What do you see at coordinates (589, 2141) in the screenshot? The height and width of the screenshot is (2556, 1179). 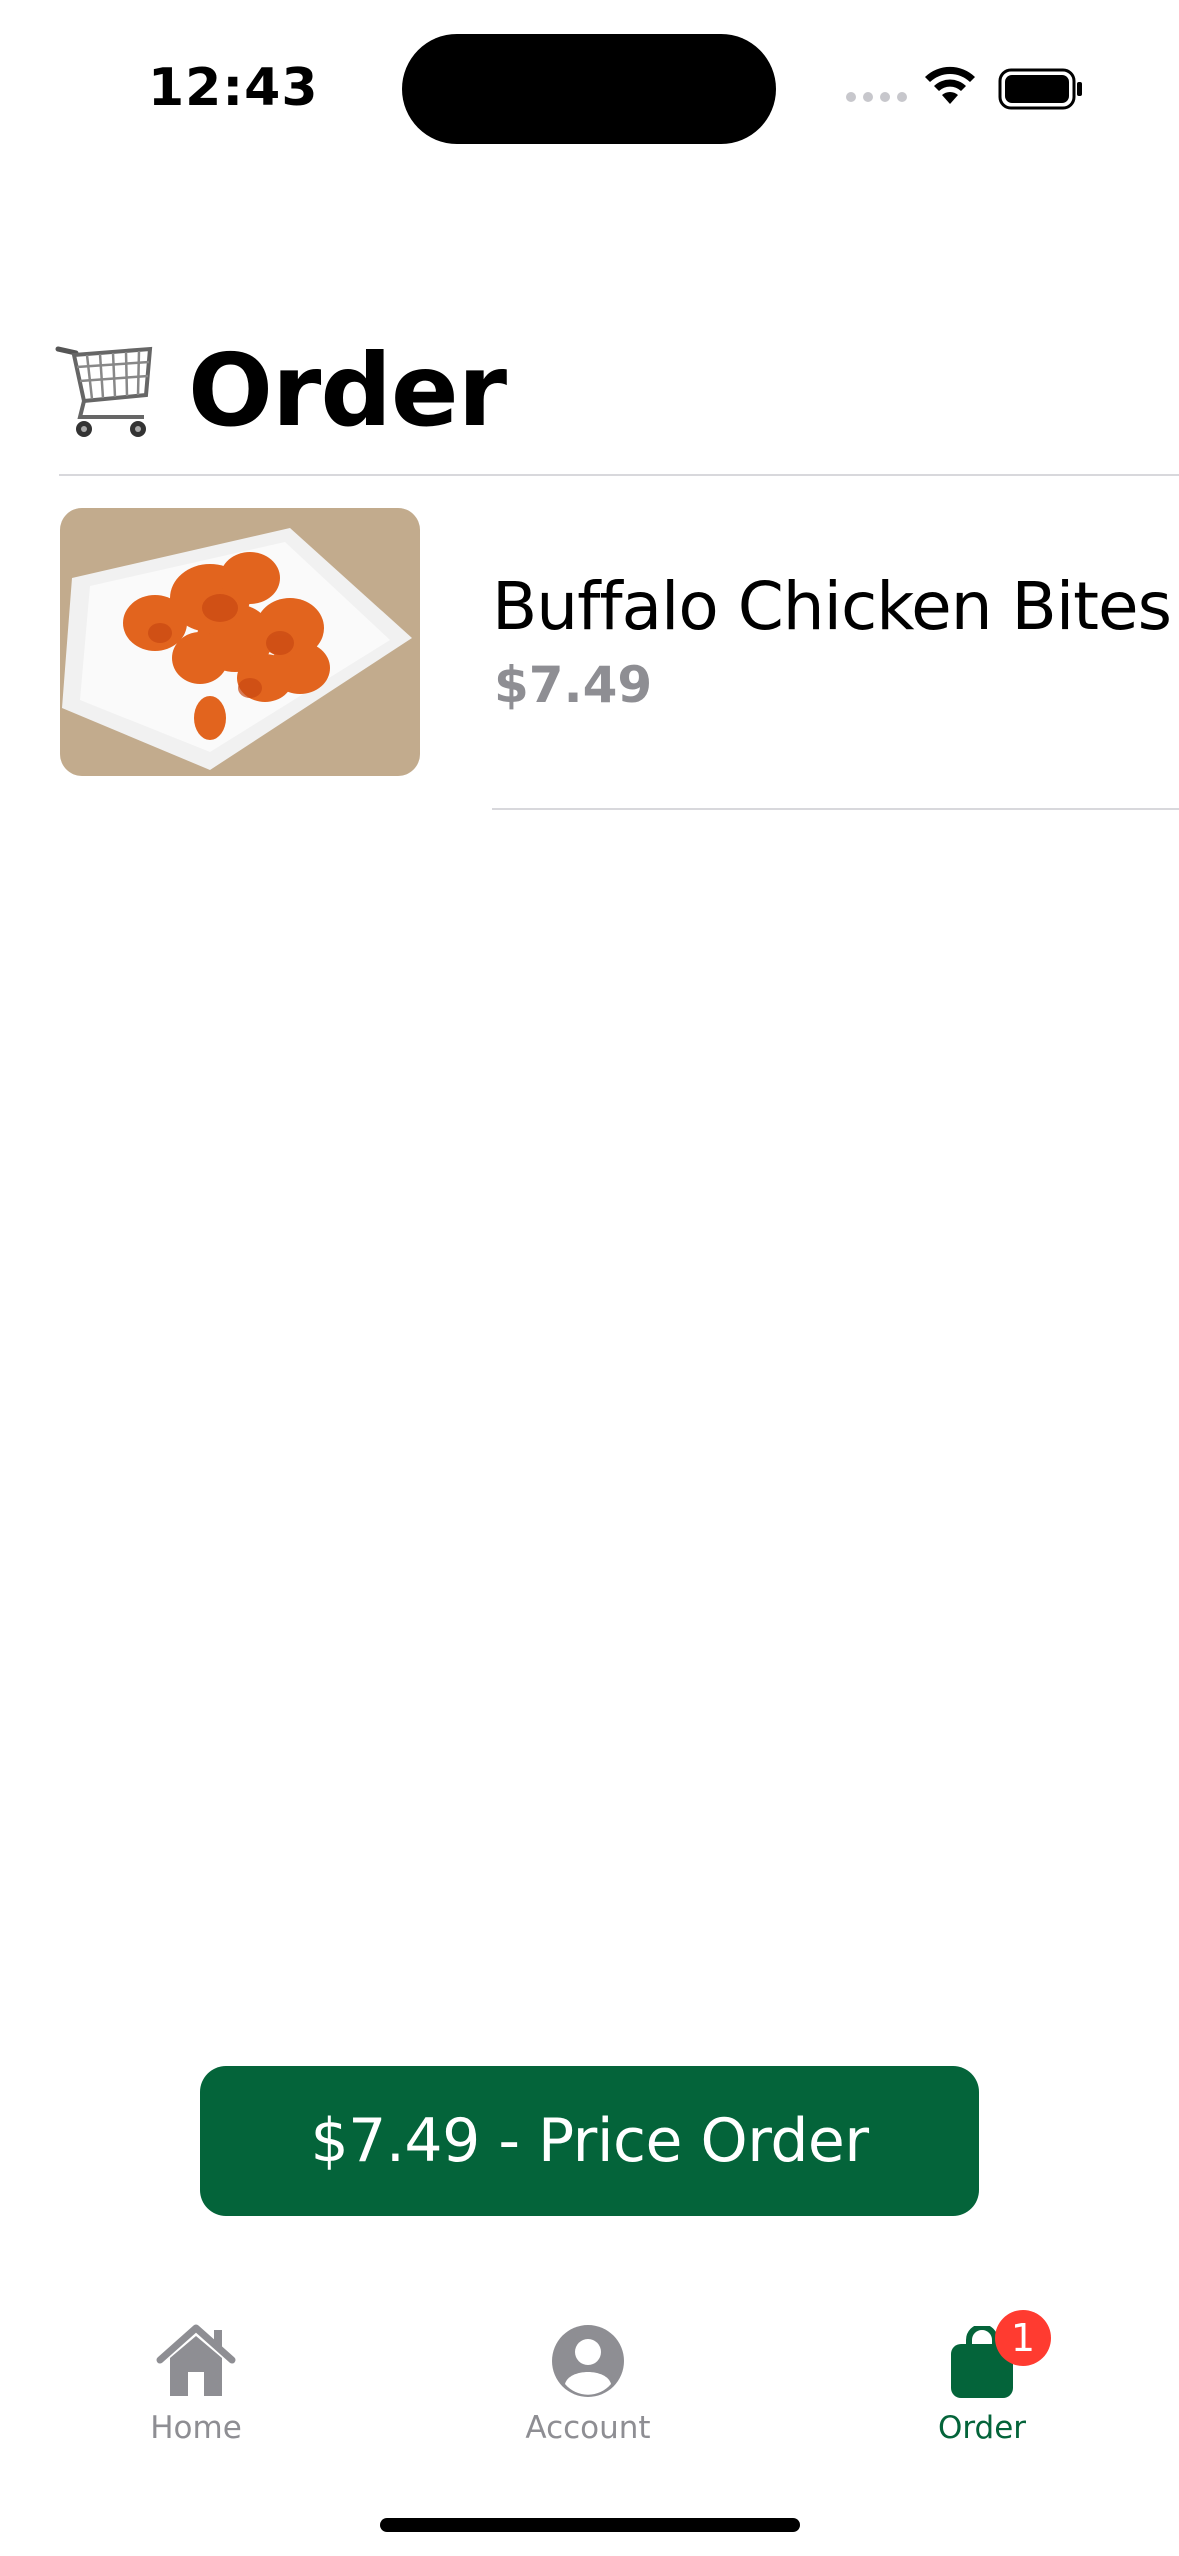 I see `price-order-button: $7.49 - Price Order` at bounding box center [589, 2141].